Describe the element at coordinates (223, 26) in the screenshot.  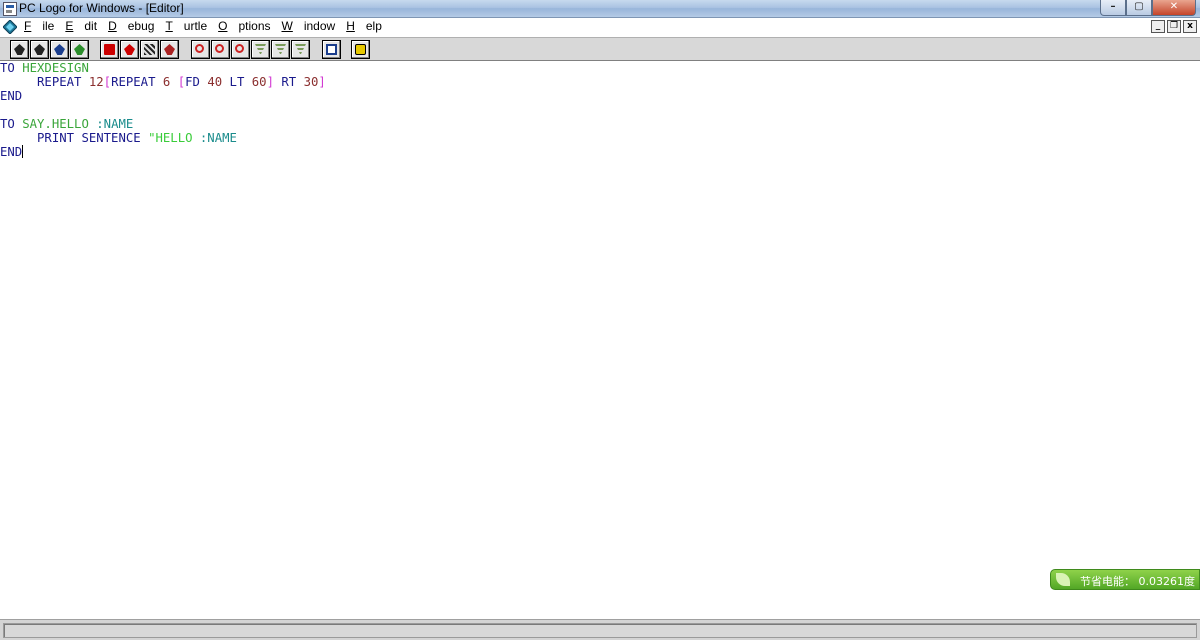
I see `menu-accelerator: O` at that location.